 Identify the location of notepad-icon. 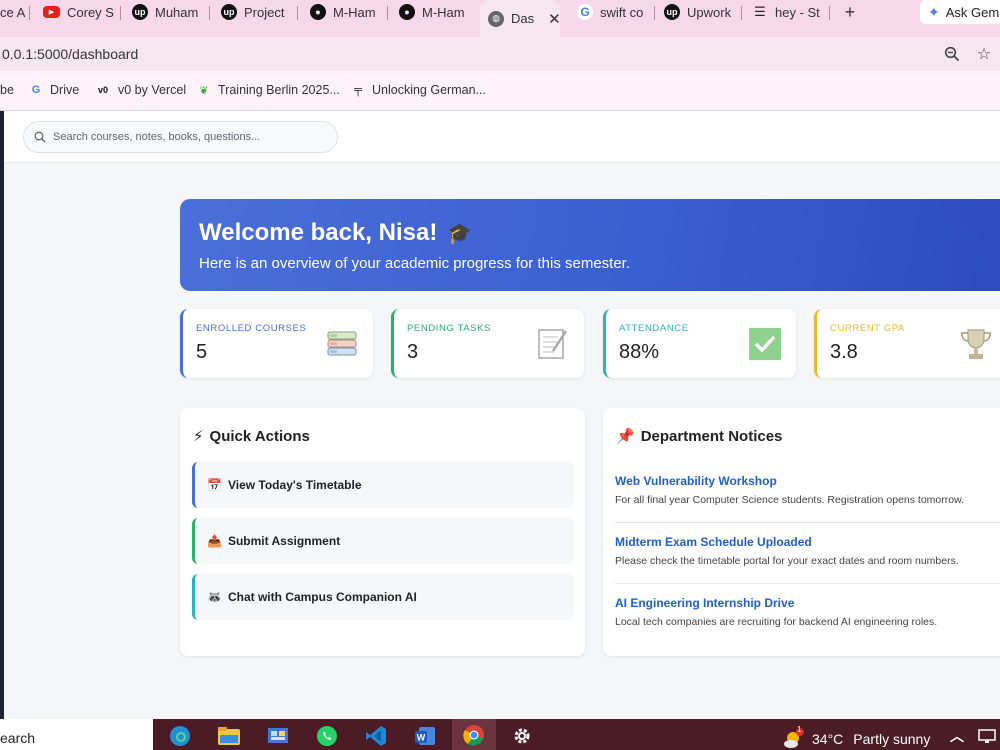
(553, 344).